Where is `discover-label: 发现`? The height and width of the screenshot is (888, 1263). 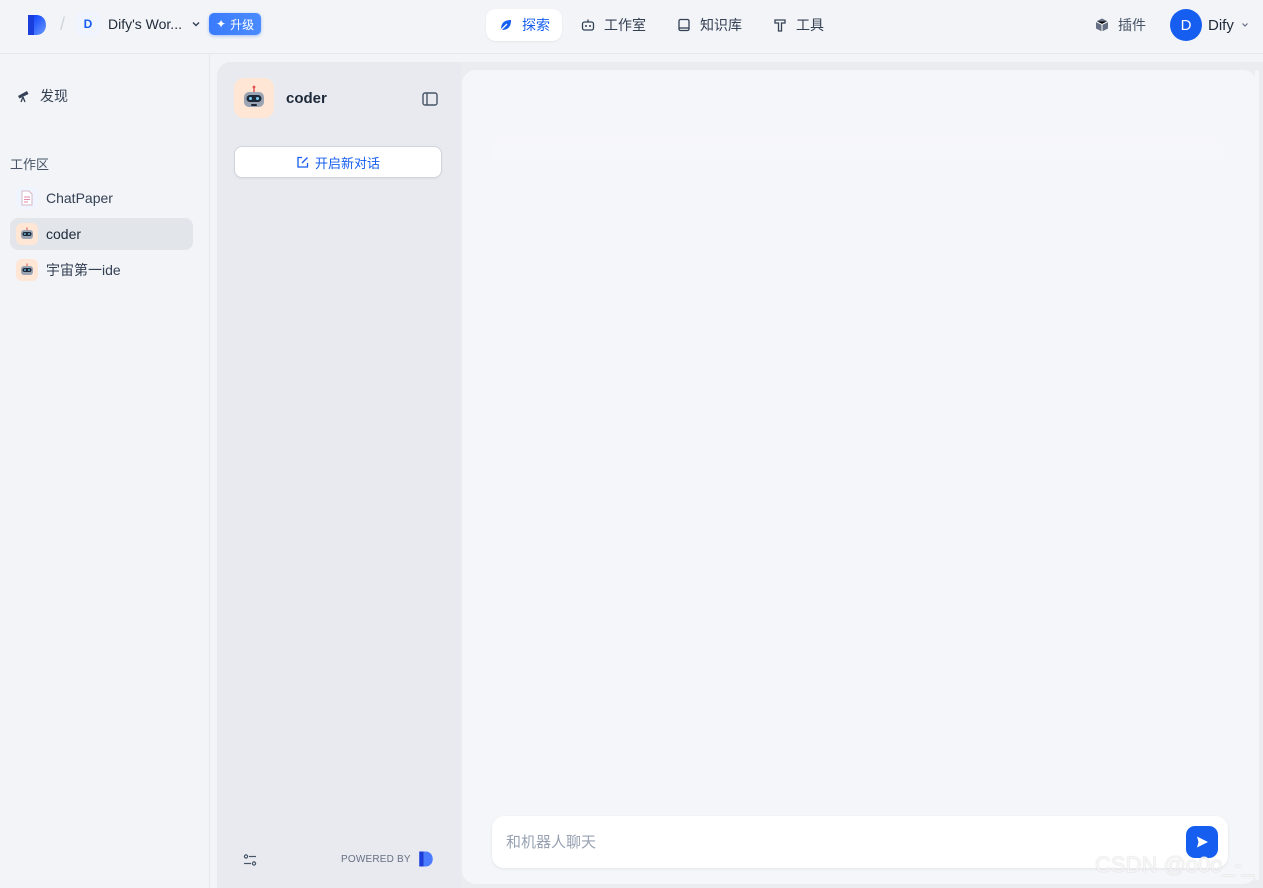
discover-label: 发现 is located at coordinates (54, 96).